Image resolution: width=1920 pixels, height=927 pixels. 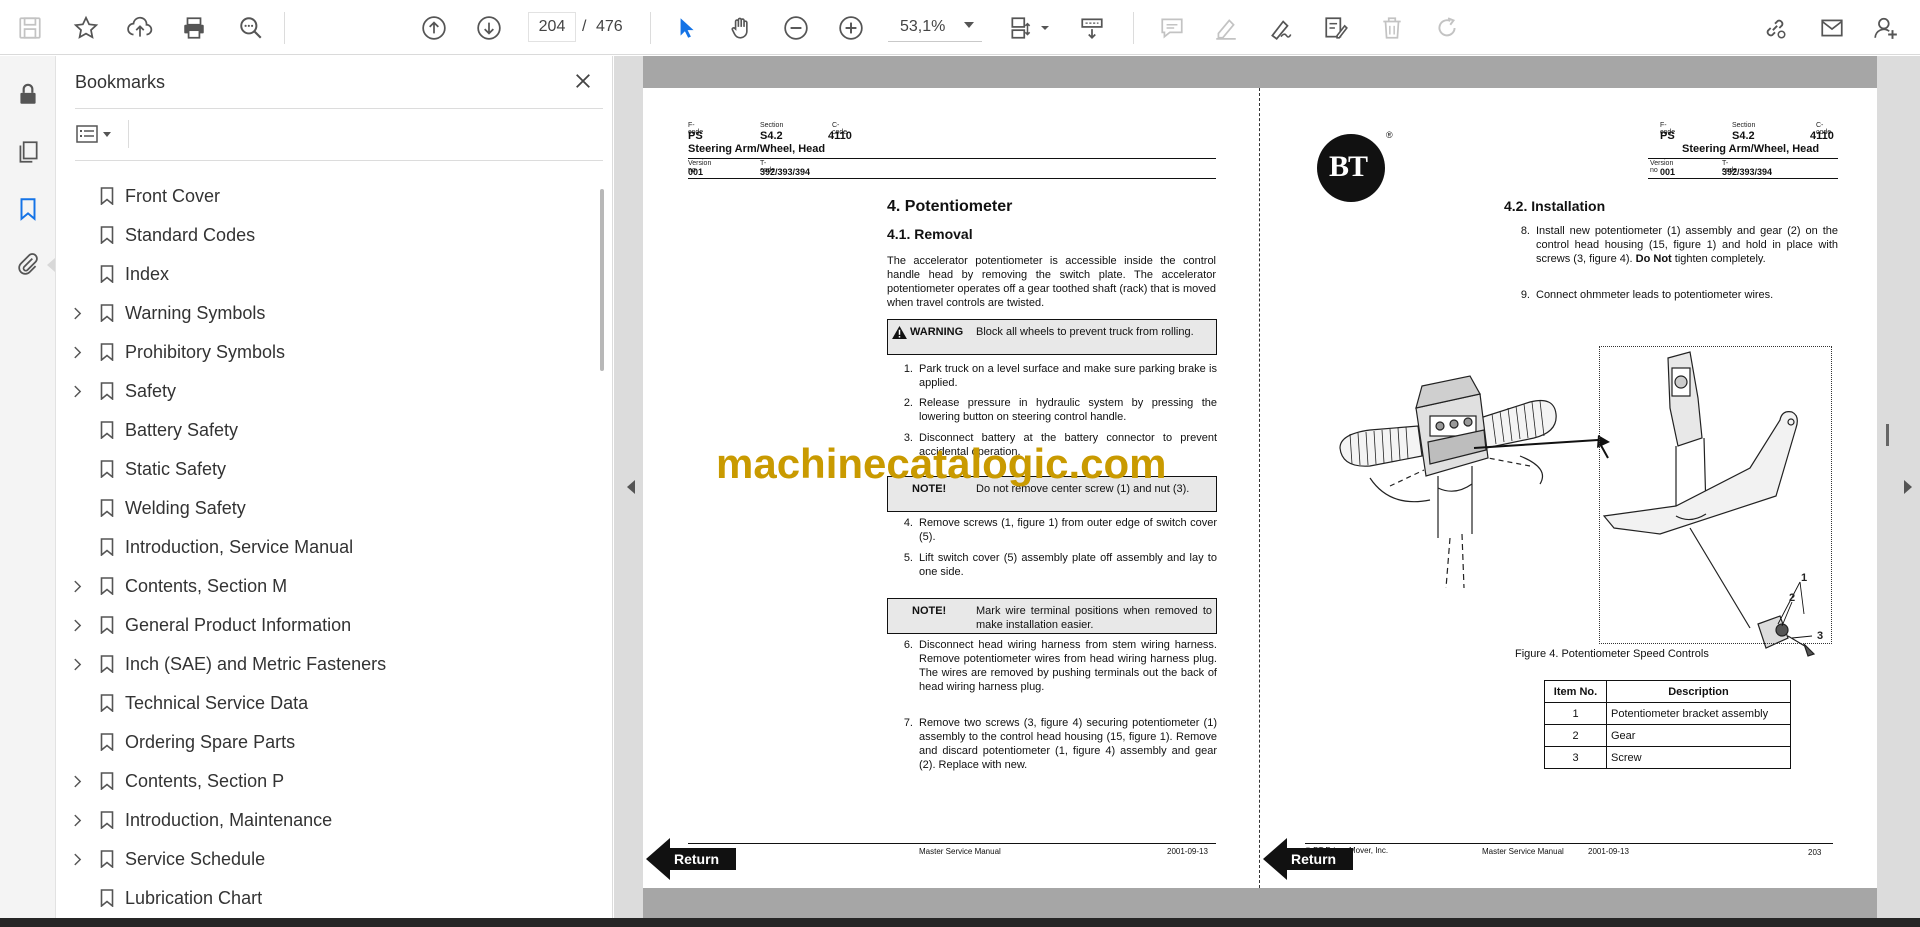 What do you see at coordinates (322, 469) in the screenshot?
I see `bookmark-item: Static Safety` at bounding box center [322, 469].